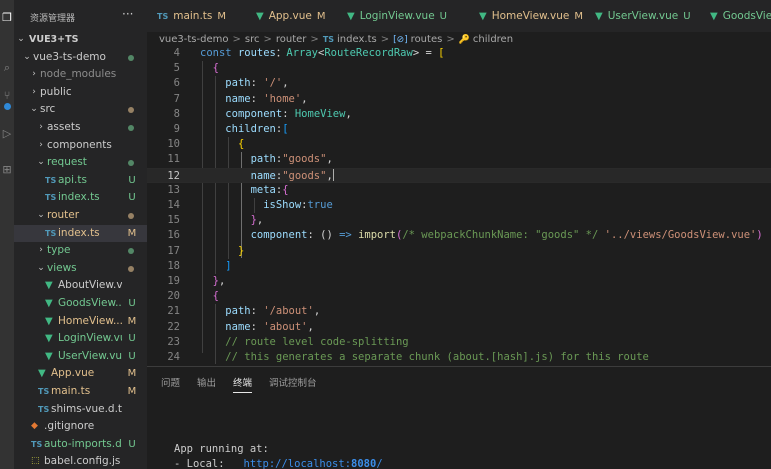  I want to click on code-line: 17 }, so click(459, 251).